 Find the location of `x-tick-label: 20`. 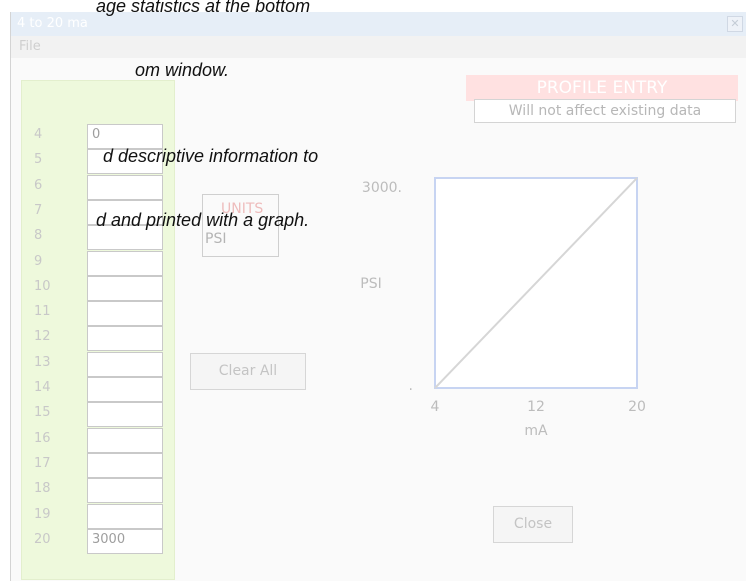

x-tick-label: 20 is located at coordinates (637, 407).